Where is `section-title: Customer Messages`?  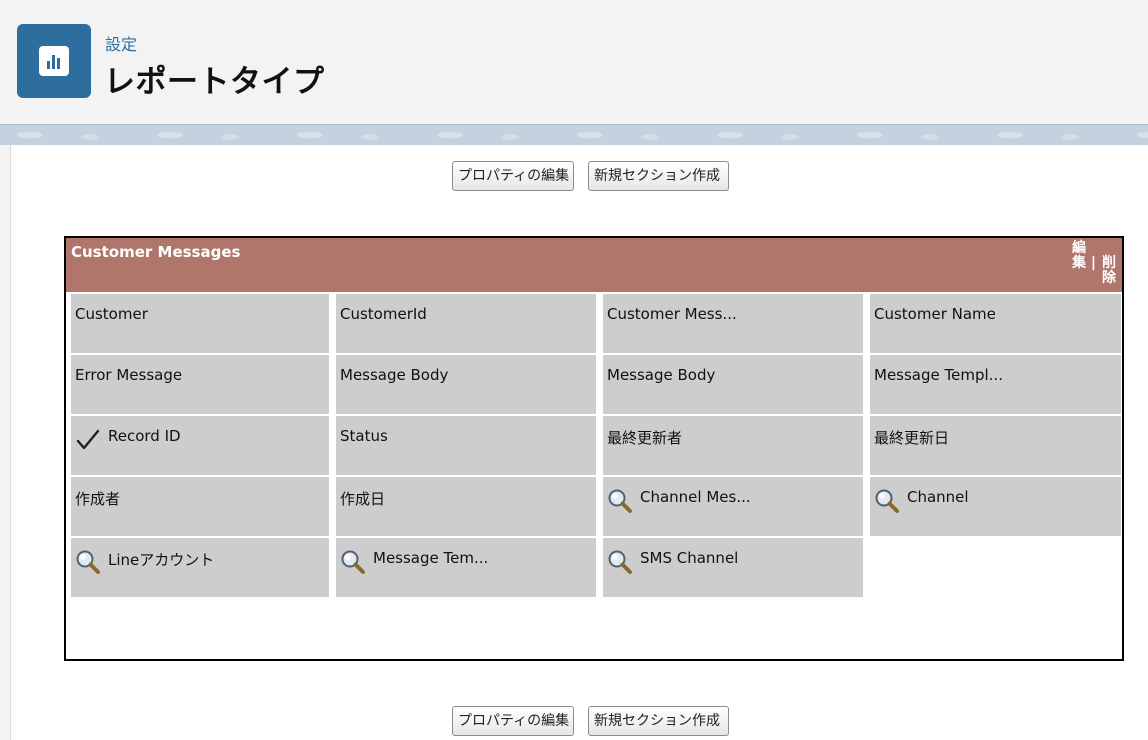 section-title: Customer Messages is located at coordinates (156, 252).